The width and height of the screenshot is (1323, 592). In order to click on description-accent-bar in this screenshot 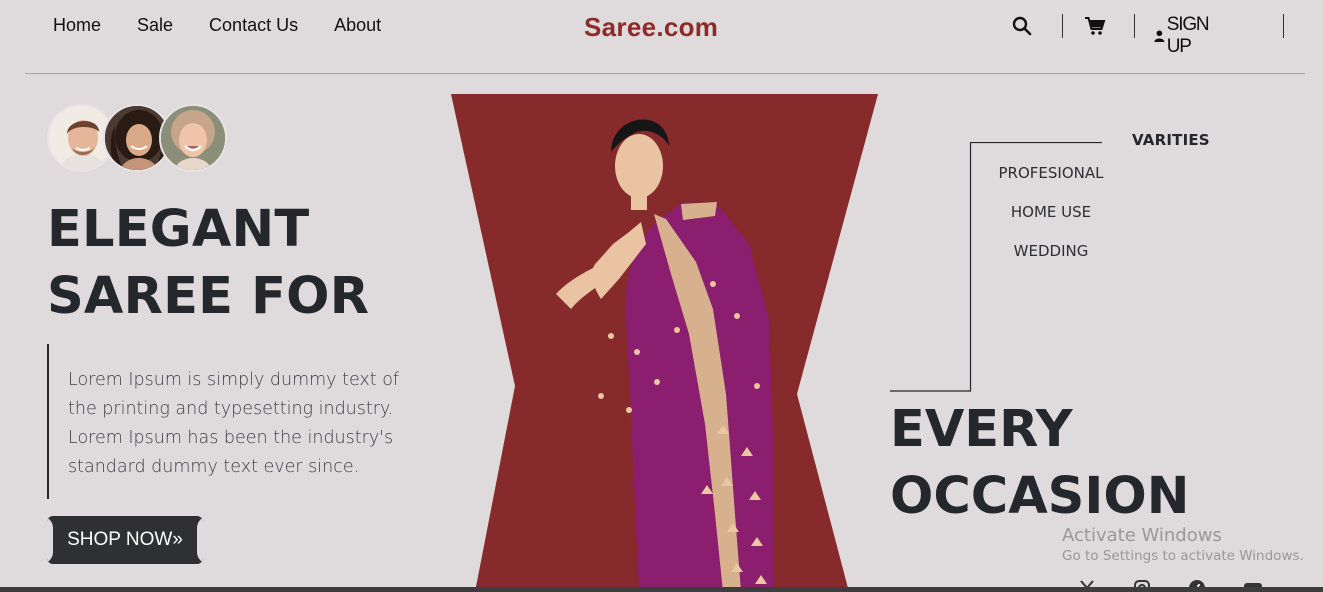, I will do `click(48, 421)`.